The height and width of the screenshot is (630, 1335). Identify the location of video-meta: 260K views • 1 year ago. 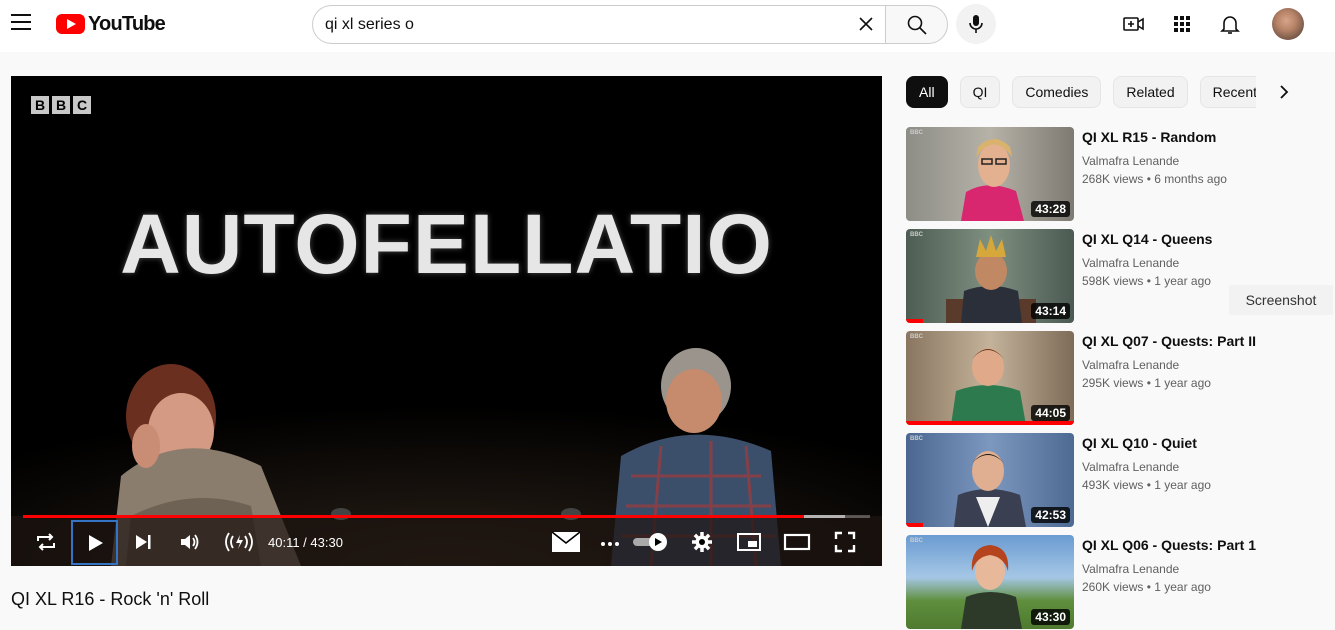
(1146, 587).